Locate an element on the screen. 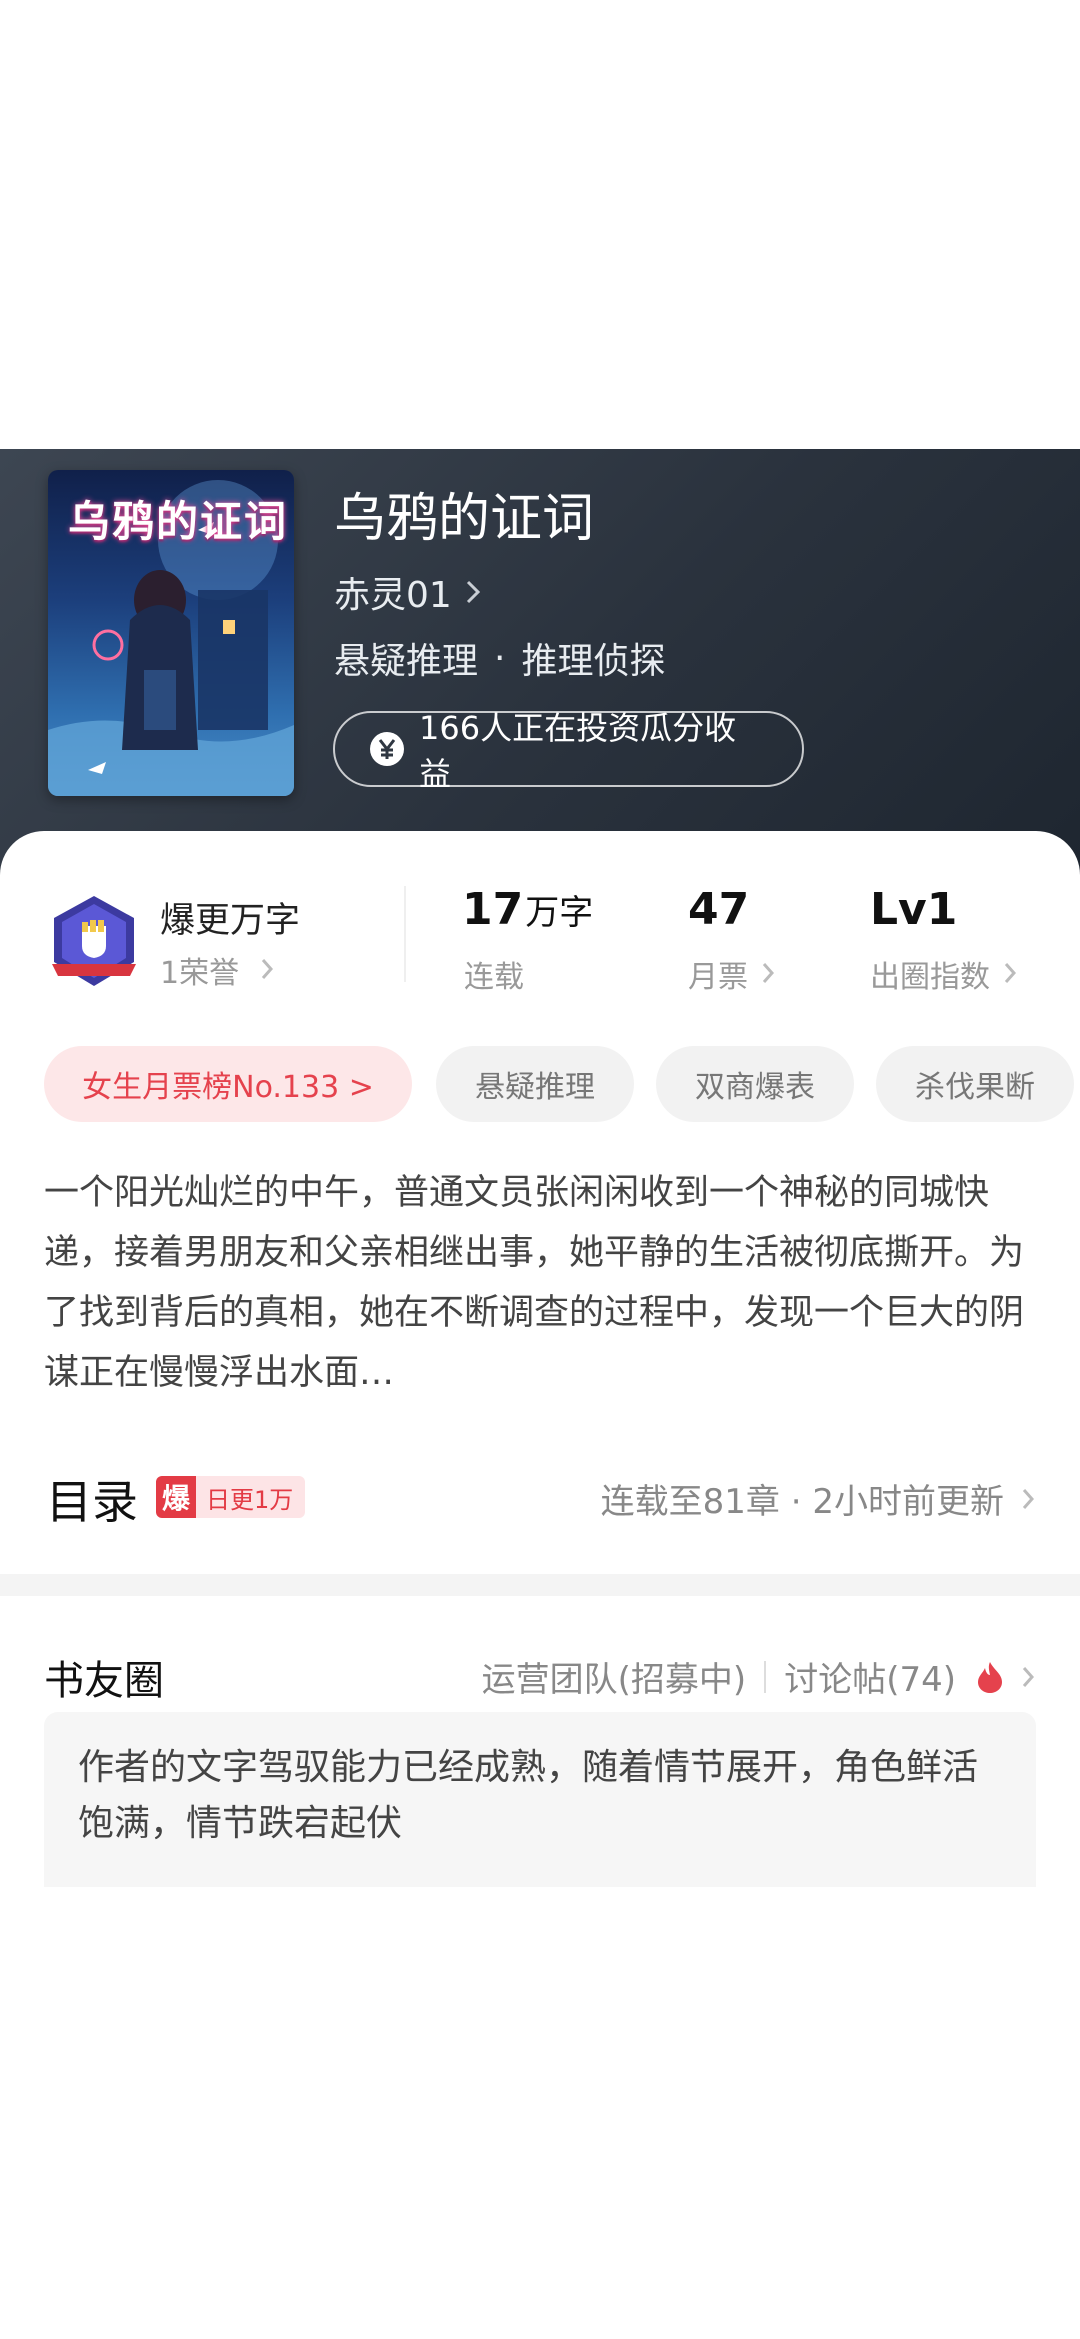 This screenshot has width=1080, height=2339. word-count-label: 连载 is located at coordinates (494, 977).